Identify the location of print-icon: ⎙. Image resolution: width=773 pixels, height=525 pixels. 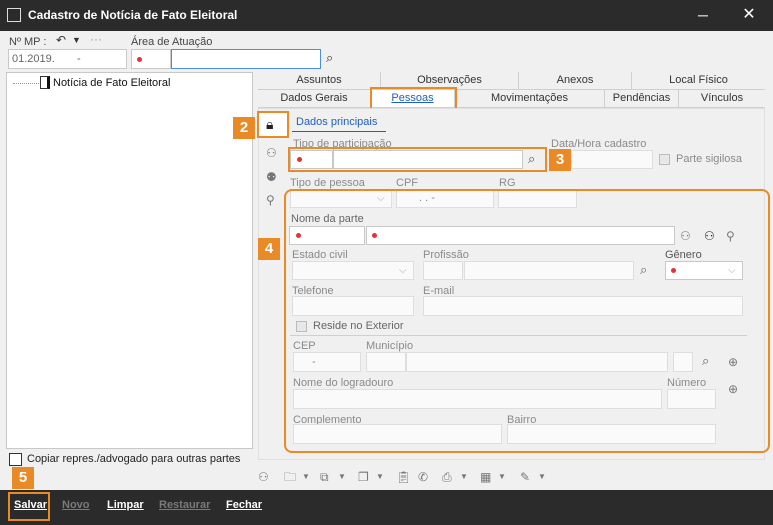
(447, 477).